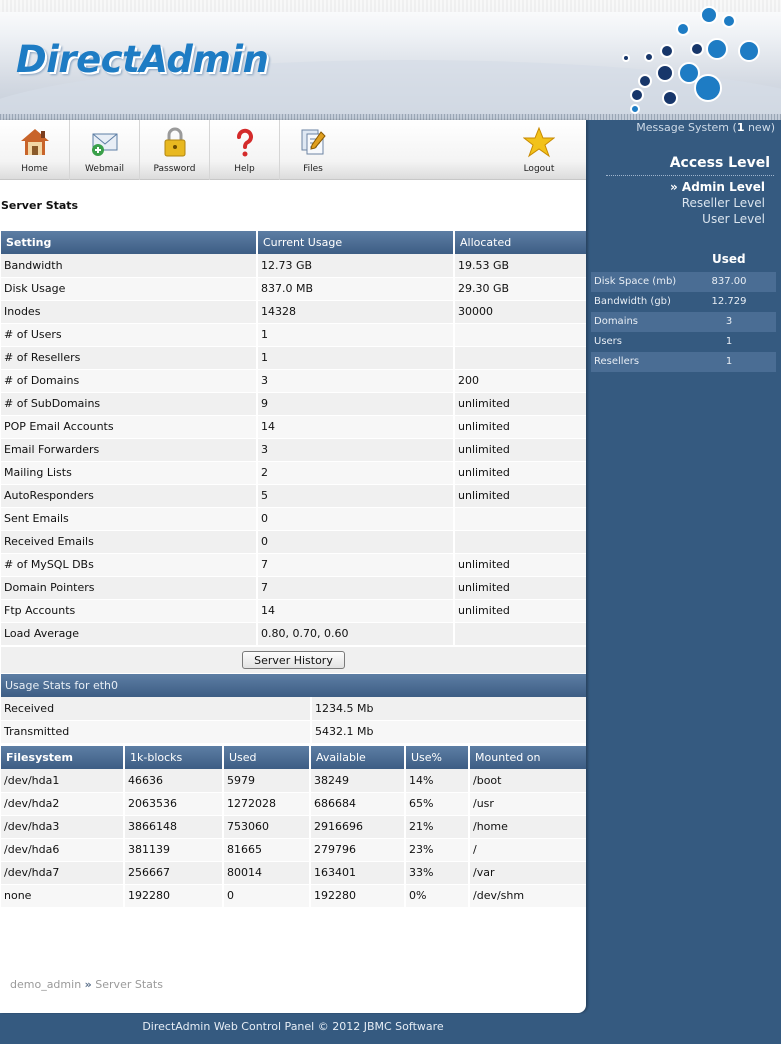 This screenshot has height=1044, width=781. What do you see at coordinates (267, 850) in the screenshot?
I see `filesystem-cell: 81665` at bounding box center [267, 850].